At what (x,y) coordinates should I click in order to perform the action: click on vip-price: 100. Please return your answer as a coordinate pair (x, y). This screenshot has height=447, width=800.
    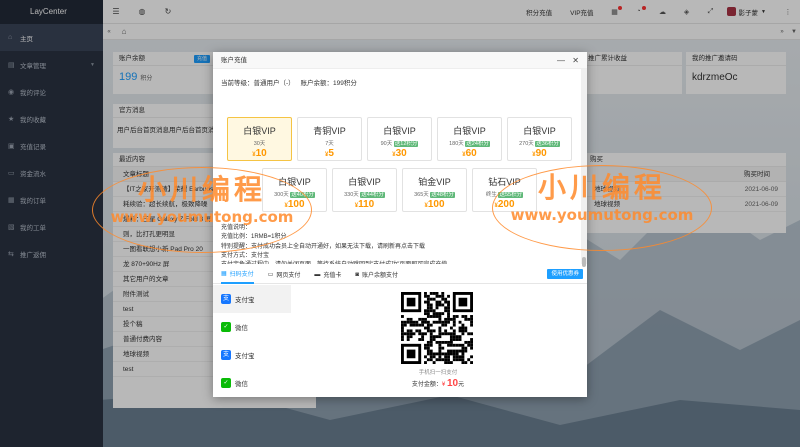
    Looking at the image, I should click on (436, 204).